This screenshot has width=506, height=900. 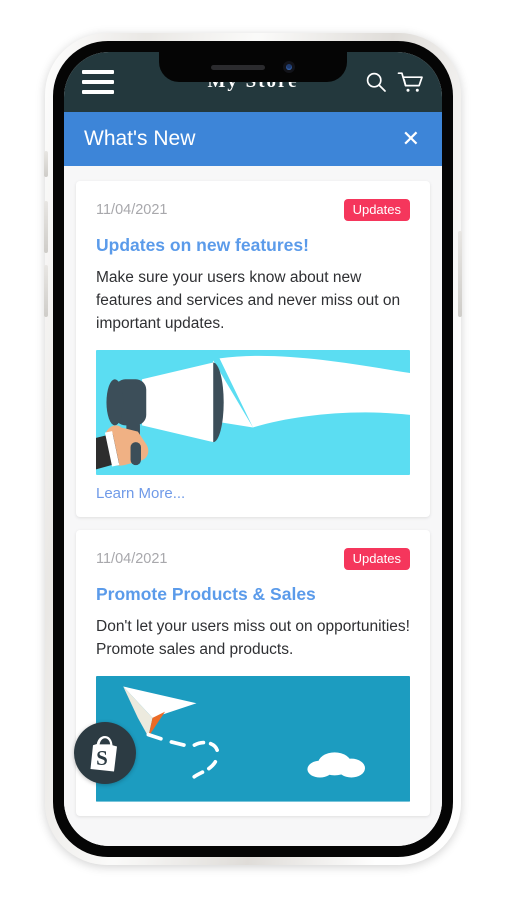 I want to click on device-notch, so click(x=253, y=67).